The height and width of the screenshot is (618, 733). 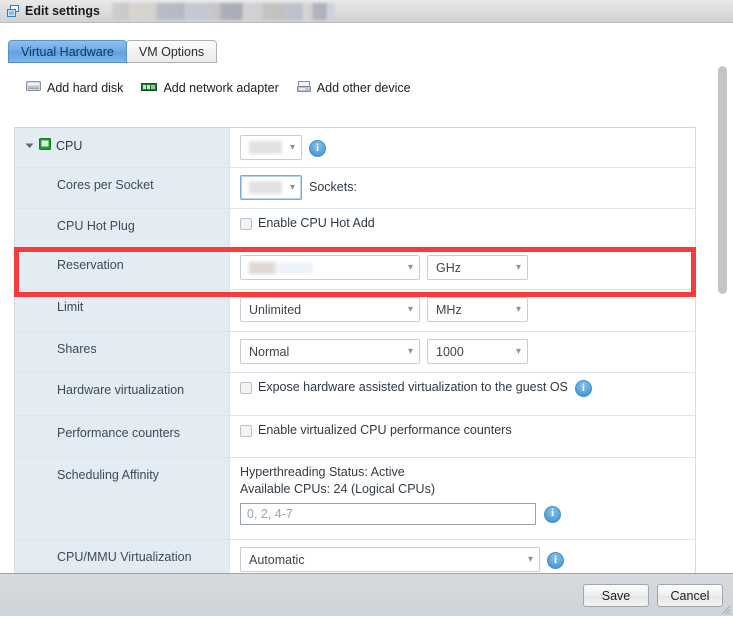 I want to click on limit-unit-value: MHz, so click(x=449, y=309).